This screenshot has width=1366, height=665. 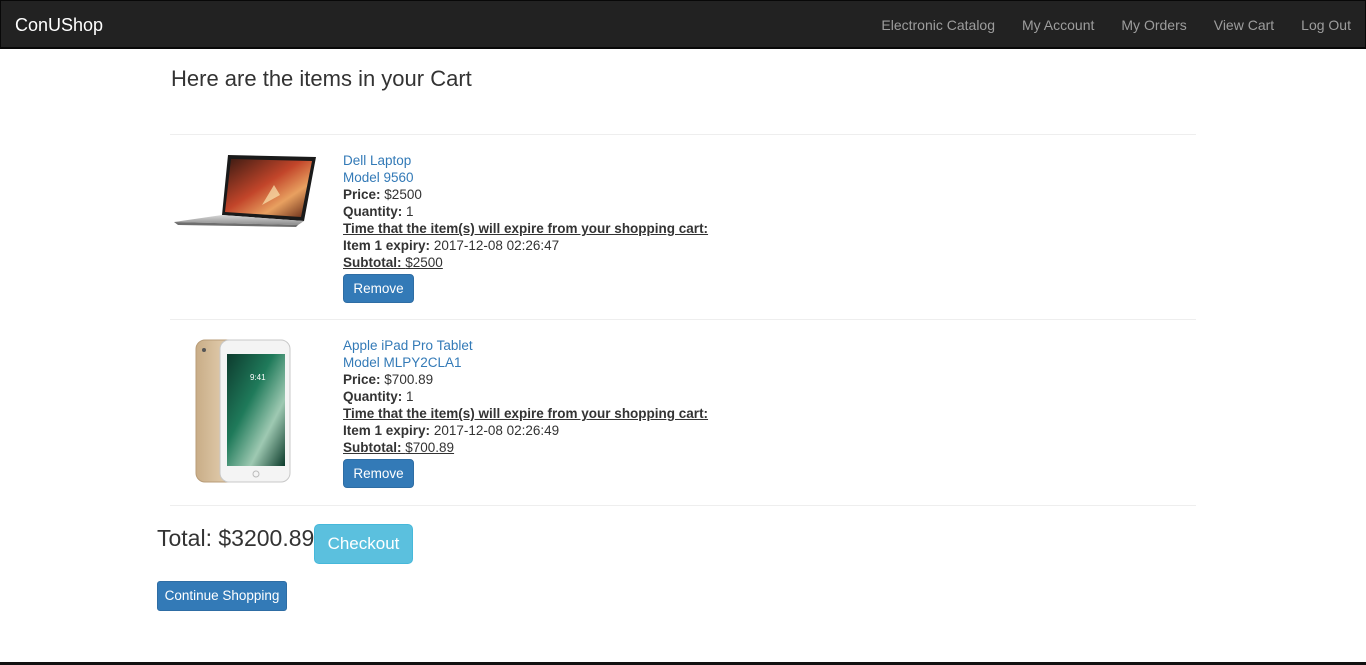 What do you see at coordinates (321, 78) in the screenshot?
I see `page-title: Here are the items in your Cart` at bounding box center [321, 78].